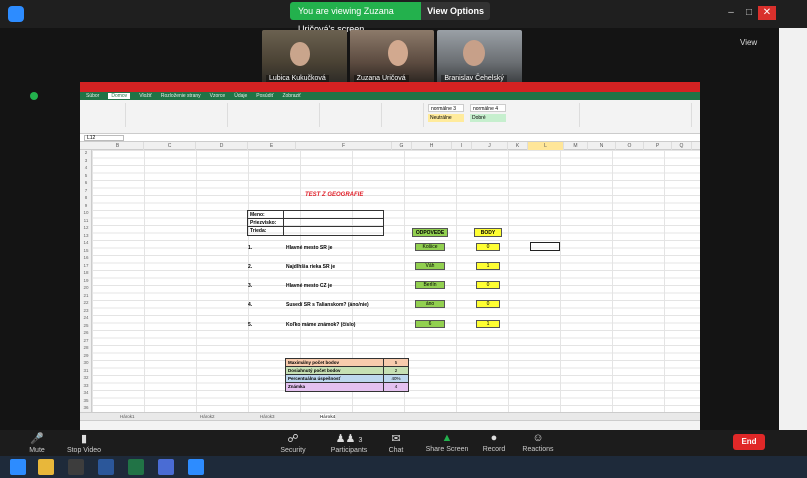 Image resolution: width=807 pixels, height=478 pixels. What do you see at coordinates (333, 222) in the screenshot?
I see `surname-cell` at bounding box center [333, 222].